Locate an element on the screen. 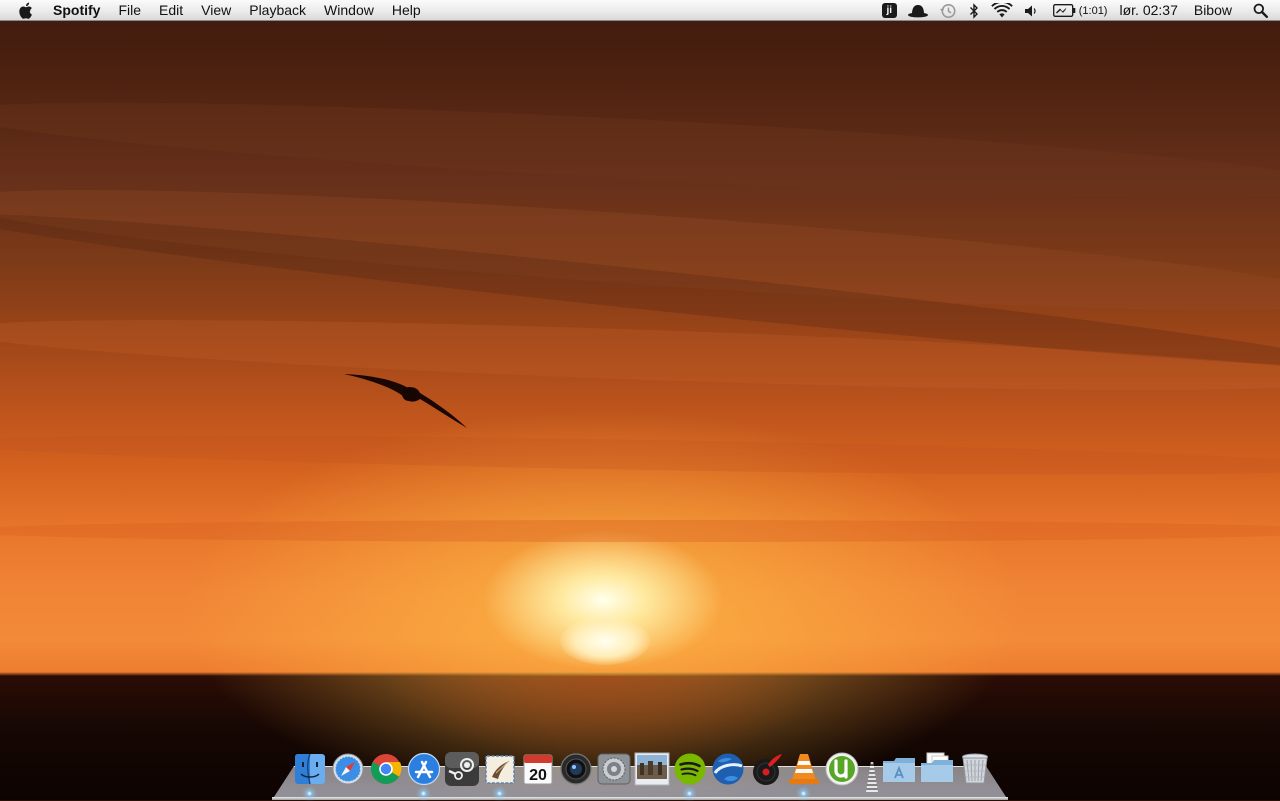  dock-item-photo-booth is located at coordinates (576, 769).